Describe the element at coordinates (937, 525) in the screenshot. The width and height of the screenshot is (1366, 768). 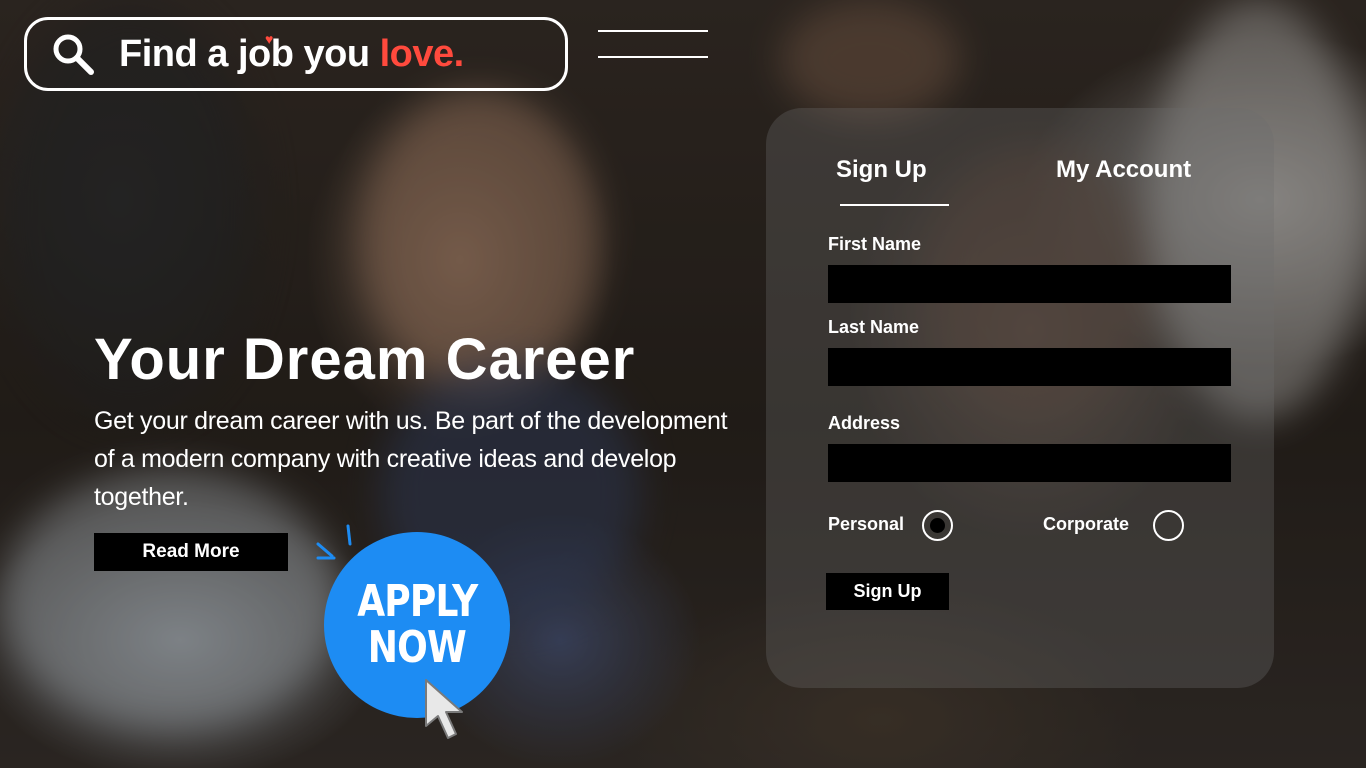
I see `radio-personal` at that location.